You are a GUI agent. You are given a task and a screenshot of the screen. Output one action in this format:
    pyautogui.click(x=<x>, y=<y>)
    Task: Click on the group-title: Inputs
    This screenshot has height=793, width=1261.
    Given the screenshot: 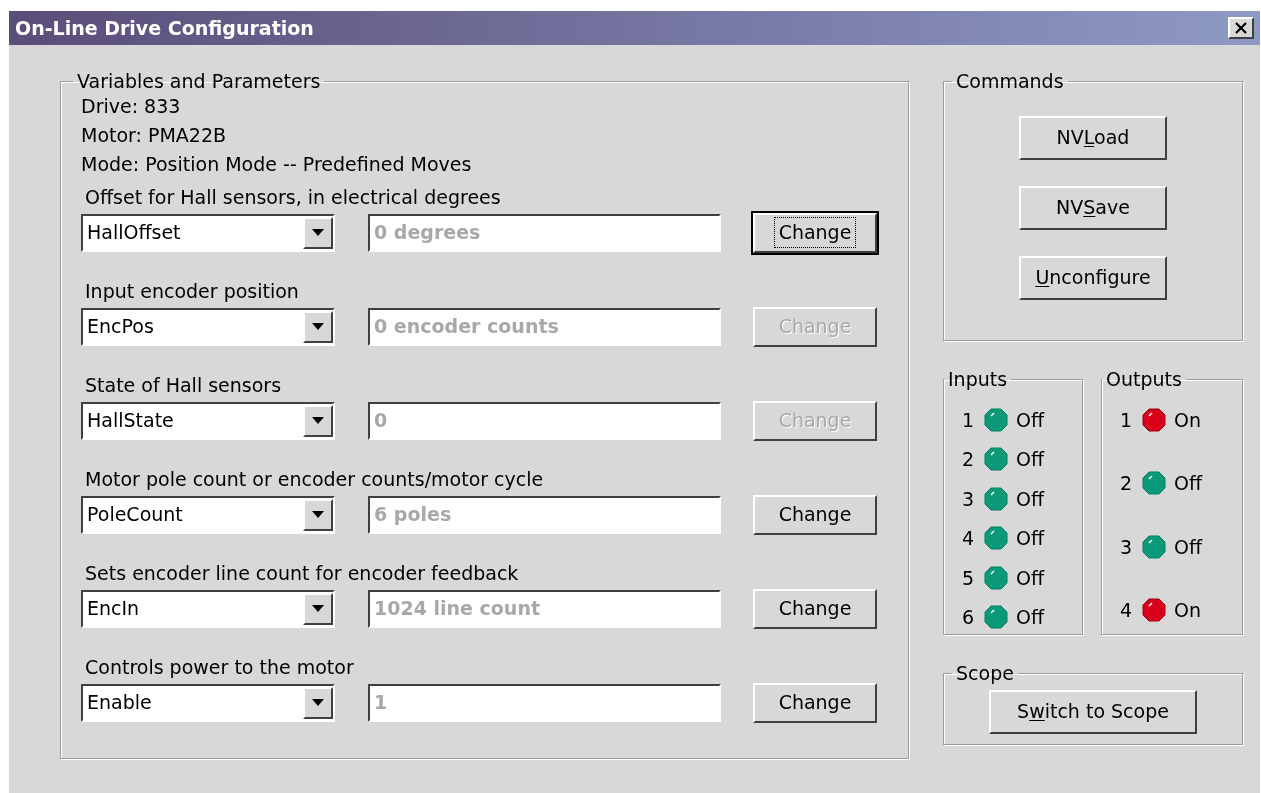 What is the action you would take?
    pyautogui.click(x=978, y=379)
    